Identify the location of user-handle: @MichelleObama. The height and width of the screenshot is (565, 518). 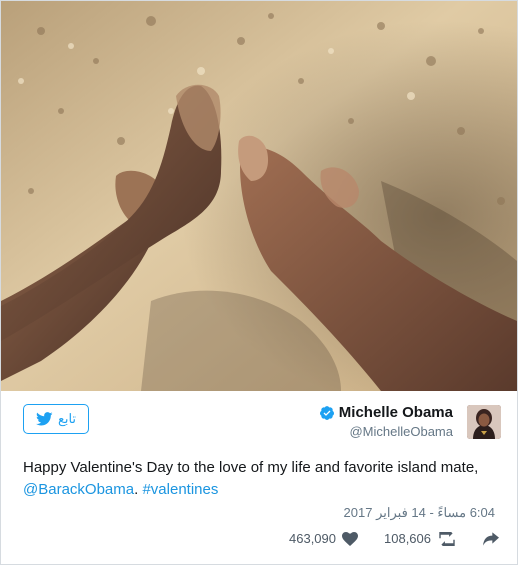
(401, 431).